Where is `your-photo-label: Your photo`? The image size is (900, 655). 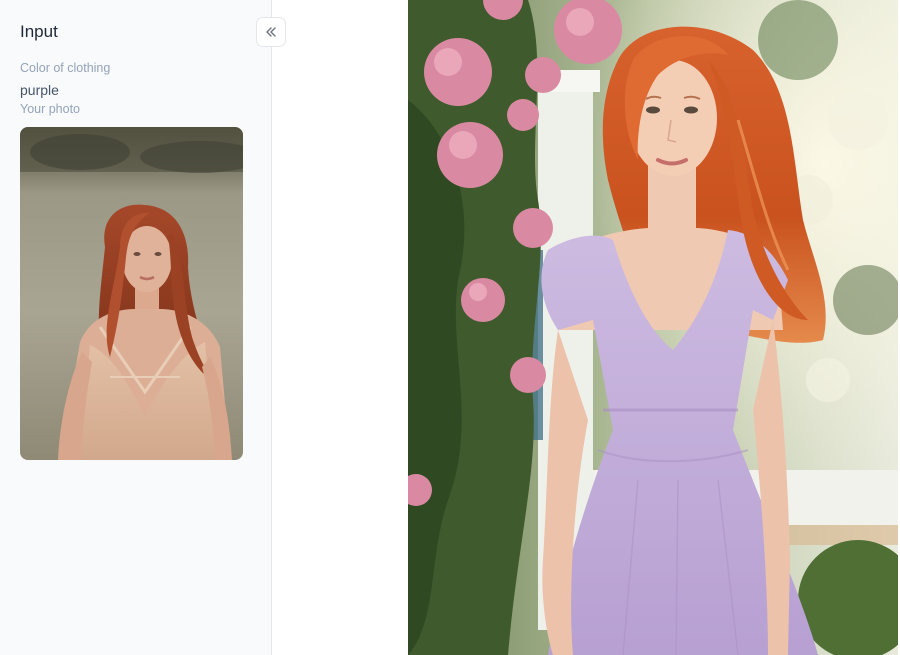
your-photo-label: Your photo is located at coordinates (50, 109).